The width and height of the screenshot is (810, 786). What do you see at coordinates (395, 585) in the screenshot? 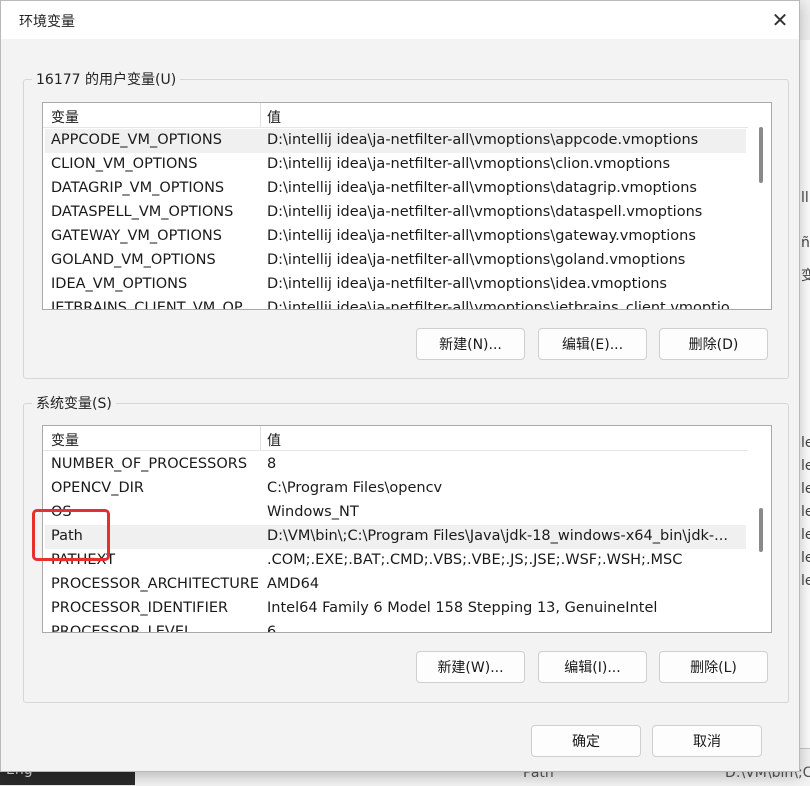
I see `table-row: PROCESSOR_ARCHITECTURE AMD64` at bounding box center [395, 585].